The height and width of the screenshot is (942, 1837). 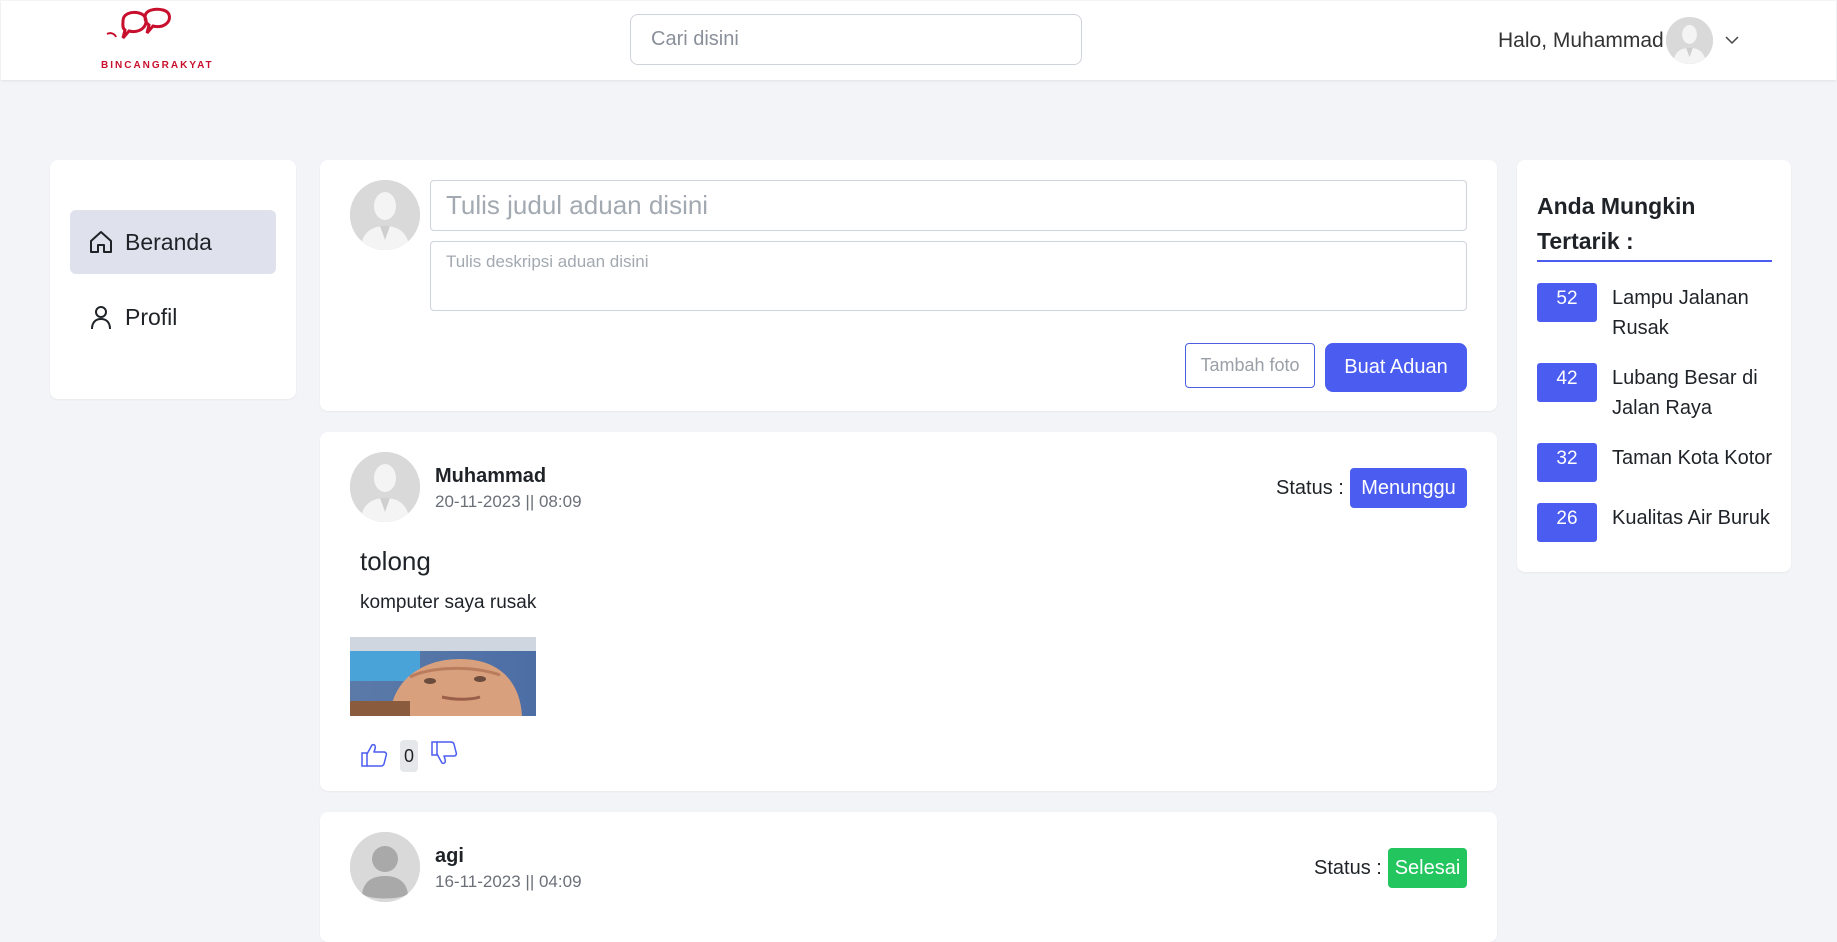 What do you see at coordinates (1567, 522) in the screenshot?
I see `recommendation-count: 26` at bounding box center [1567, 522].